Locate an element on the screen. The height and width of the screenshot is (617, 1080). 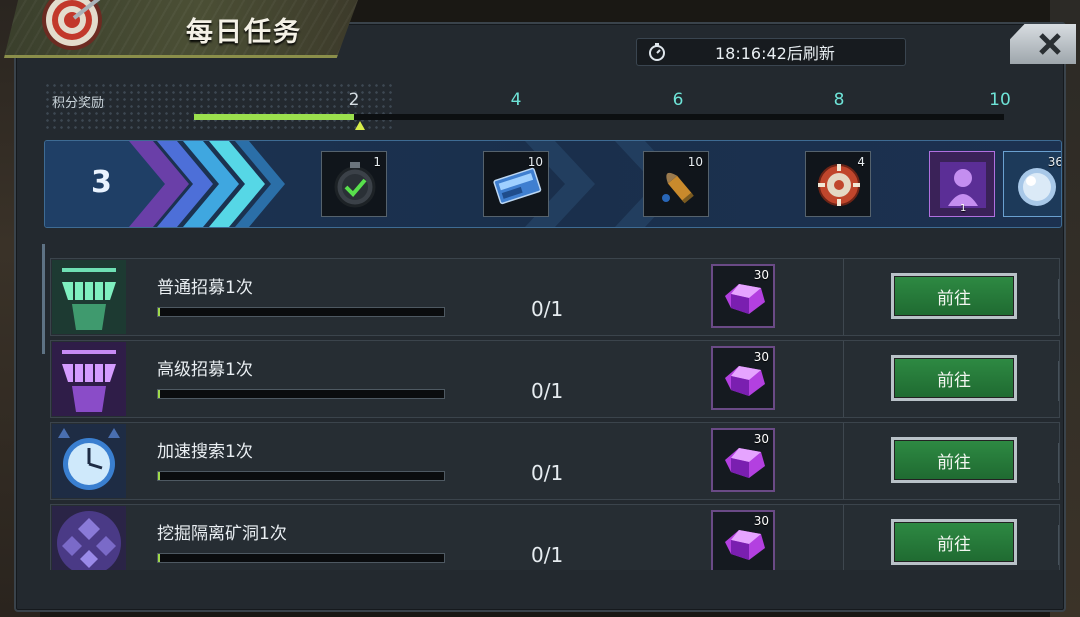
task-name: 高级招募1次 is located at coordinates (205, 370).